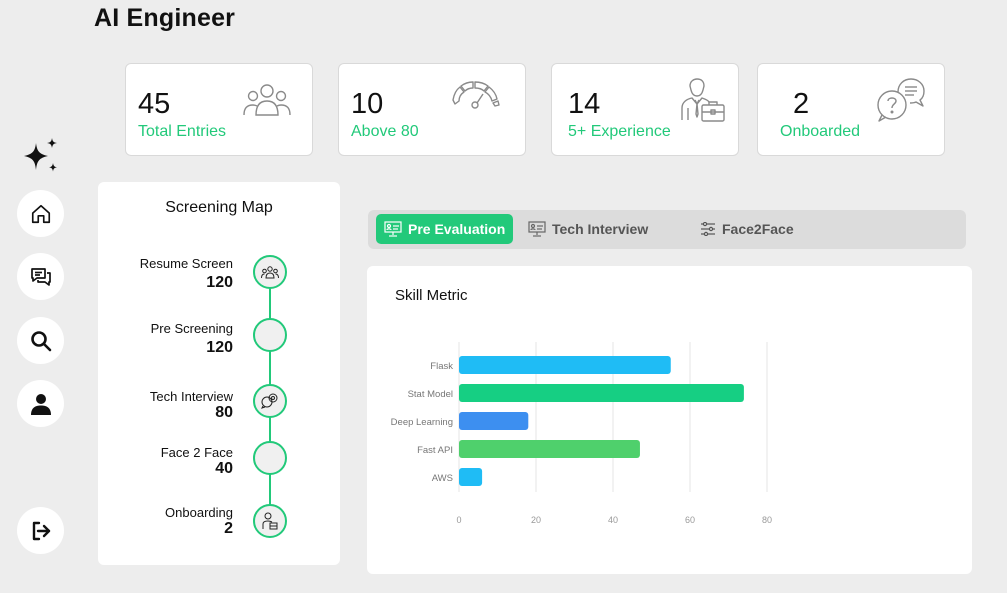 Image resolution: width=1007 pixels, height=593 pixels. What do you see at coordinates (565, 365) in the screenshot?
I see `bar-flask` at bounding box center [565, 365].